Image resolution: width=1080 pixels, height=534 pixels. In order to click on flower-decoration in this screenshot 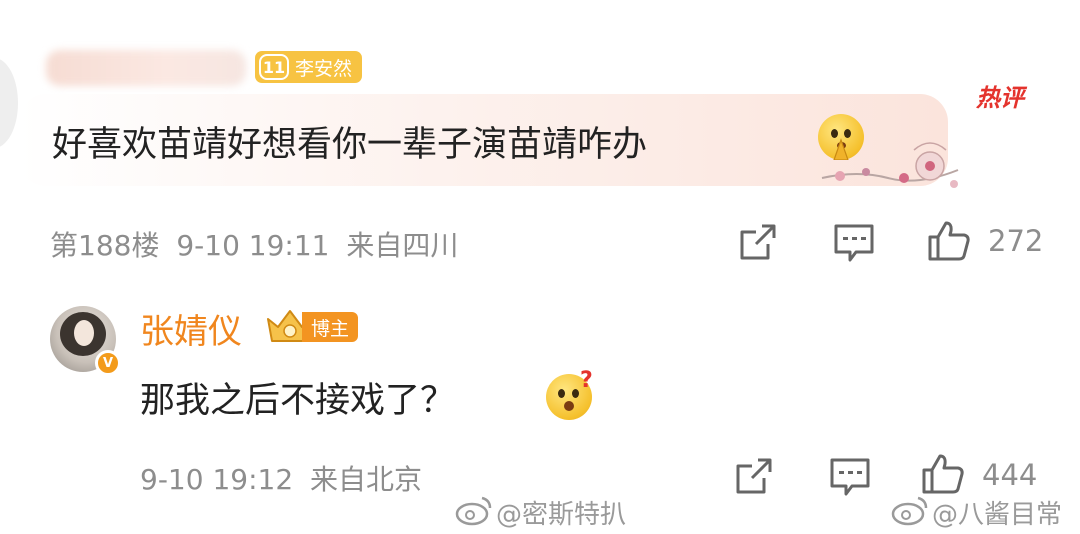, I will do `click(890, 165)`.